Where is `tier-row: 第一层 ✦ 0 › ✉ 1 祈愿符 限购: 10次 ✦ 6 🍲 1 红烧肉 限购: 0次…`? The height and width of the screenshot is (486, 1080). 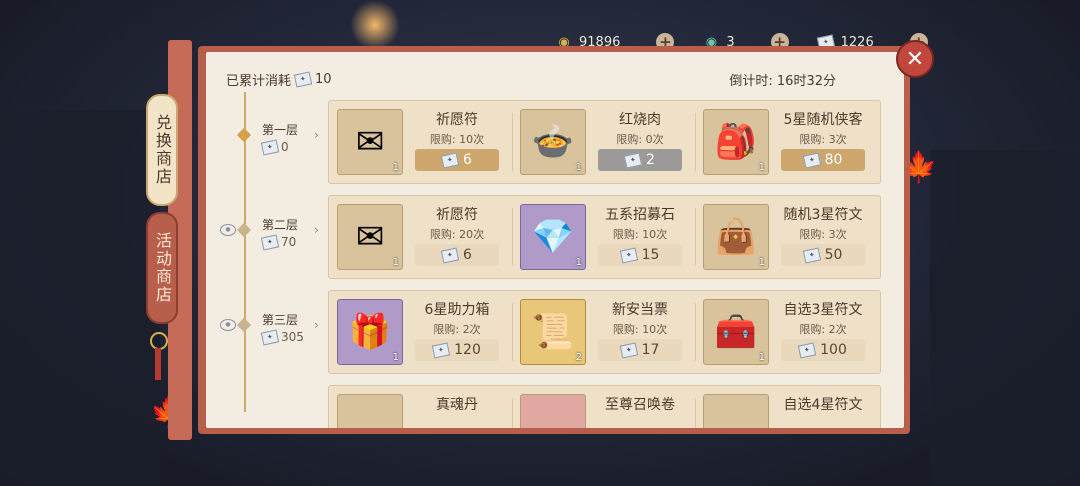
tier-row: 第一层 ✦ 0 › ✉ 1 祈愿符 限购: 10次 ✦ 6 🍲 1 红烧肉 限购: 0次… is located at coordinates (551, 140).